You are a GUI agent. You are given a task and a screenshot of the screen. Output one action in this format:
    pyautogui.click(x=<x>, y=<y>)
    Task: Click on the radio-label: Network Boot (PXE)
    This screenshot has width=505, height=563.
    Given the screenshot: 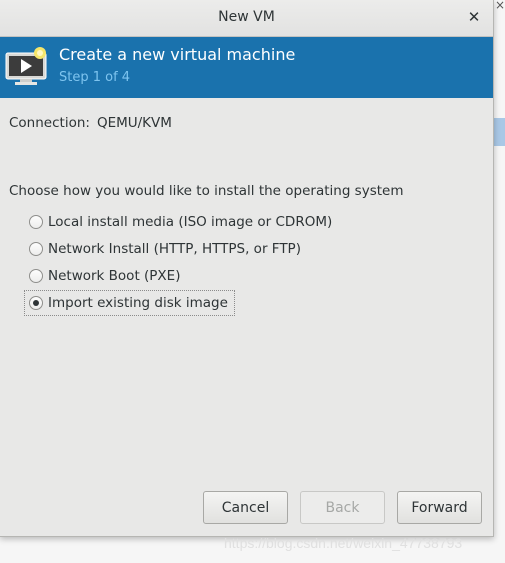 What is the action you would take?
    pyautogui.click(x=114, y=276)
    